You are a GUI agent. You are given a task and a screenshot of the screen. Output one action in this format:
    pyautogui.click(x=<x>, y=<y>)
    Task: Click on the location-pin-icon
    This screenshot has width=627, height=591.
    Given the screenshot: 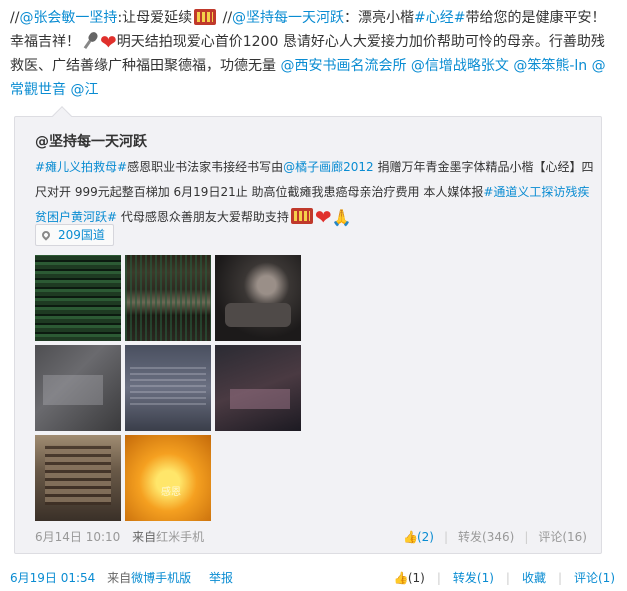 What is the action you would take?
    pyautogui.click(x=46, y=235)
    